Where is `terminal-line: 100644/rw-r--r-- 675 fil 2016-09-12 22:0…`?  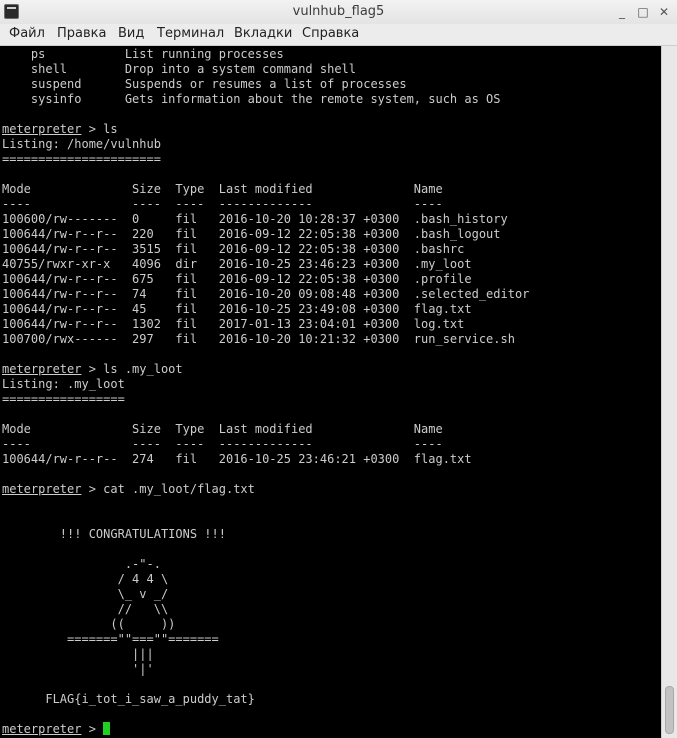 terminal-line: 100644/rw-r--r-- 675 fil 2016-09-12 22:0… is located at coordinates (237, 279).